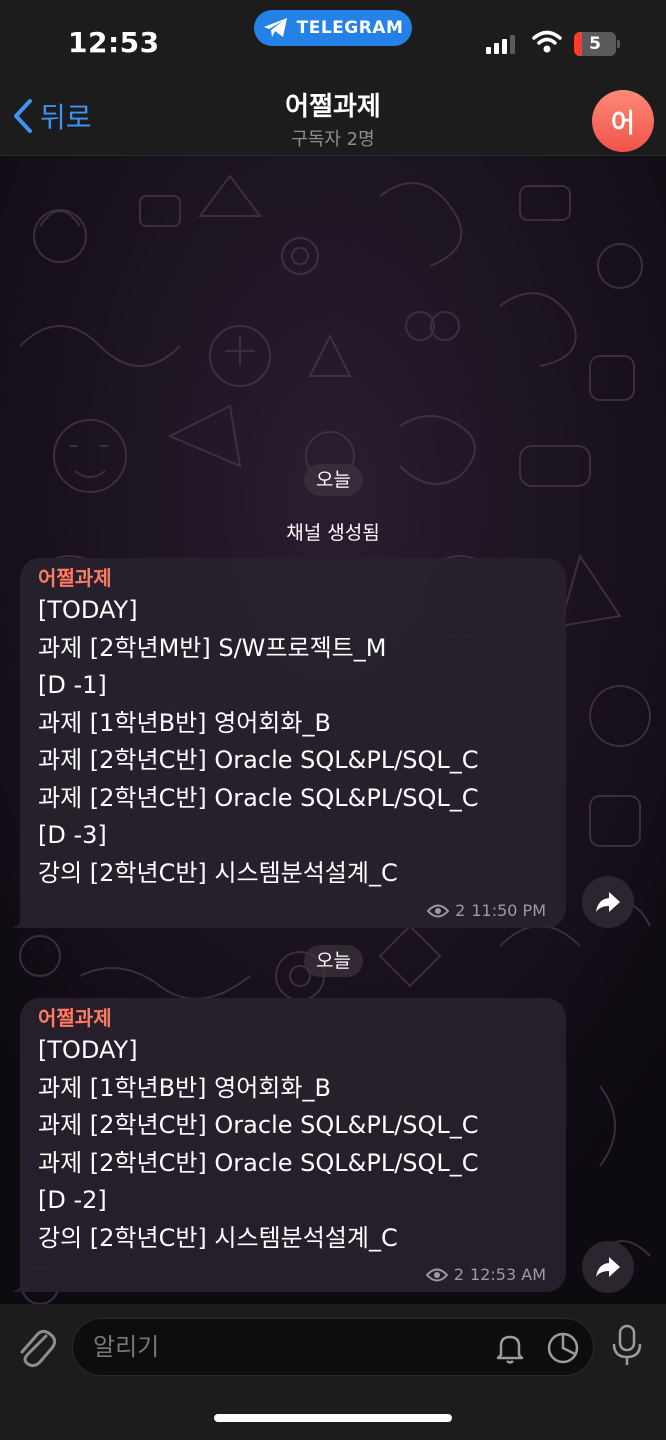  I want to click on clock: 12:53, so click(114, 42).